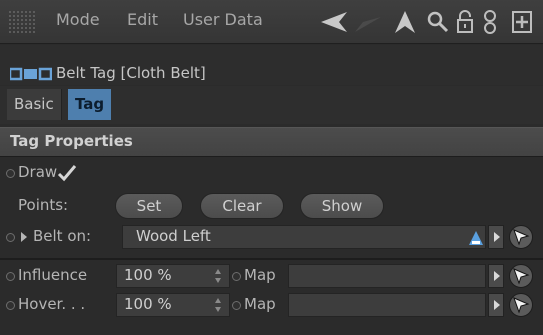 This screenshot has height=335, width=543. I want to click on belt-tag-icon, so click(30, 75).